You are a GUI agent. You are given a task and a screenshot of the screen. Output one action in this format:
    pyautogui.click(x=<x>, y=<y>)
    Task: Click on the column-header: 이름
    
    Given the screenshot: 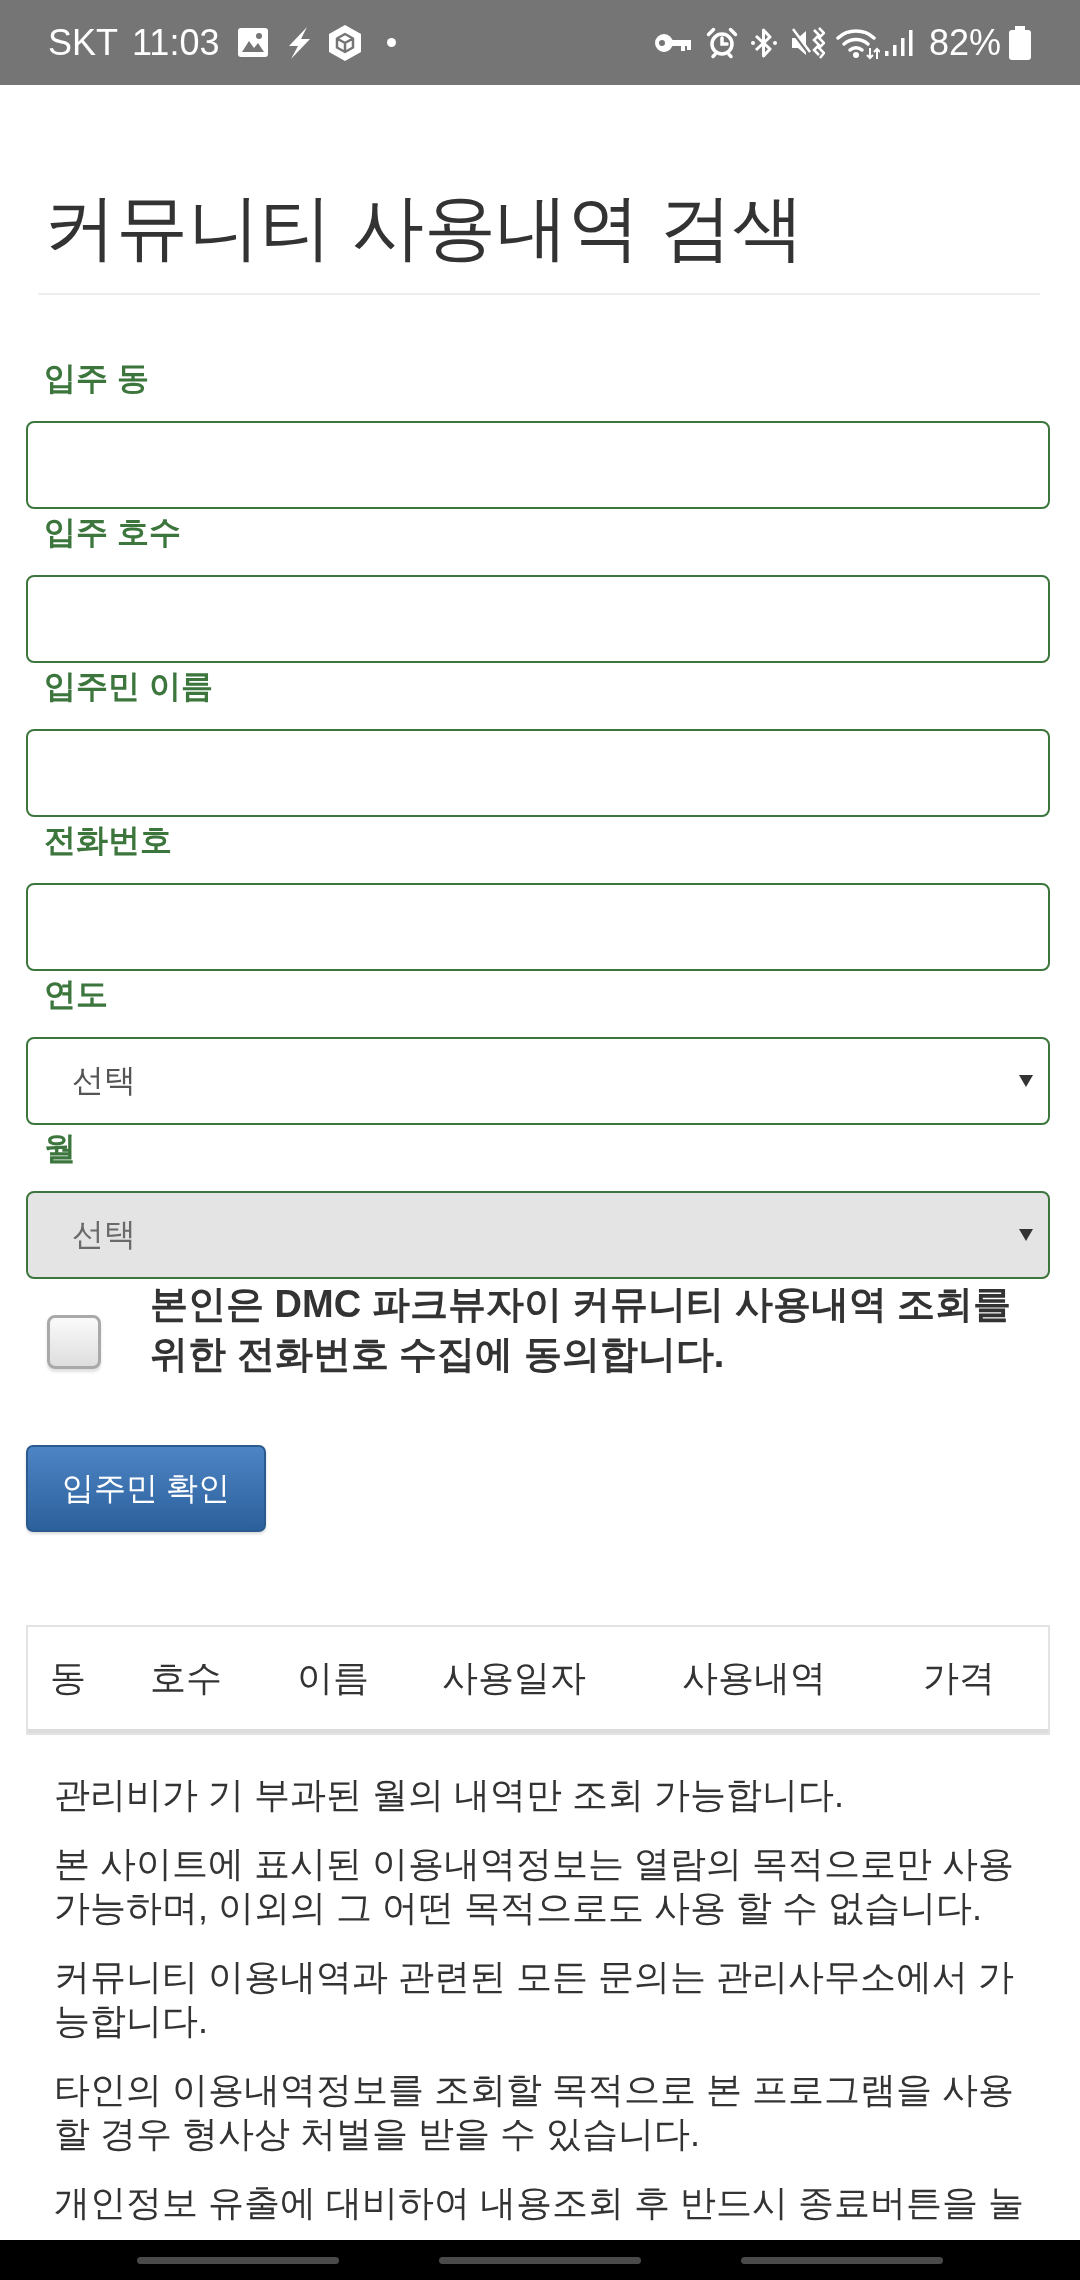 What is the action you would take?
    pyautogui.click(x=333, y=1678)
    